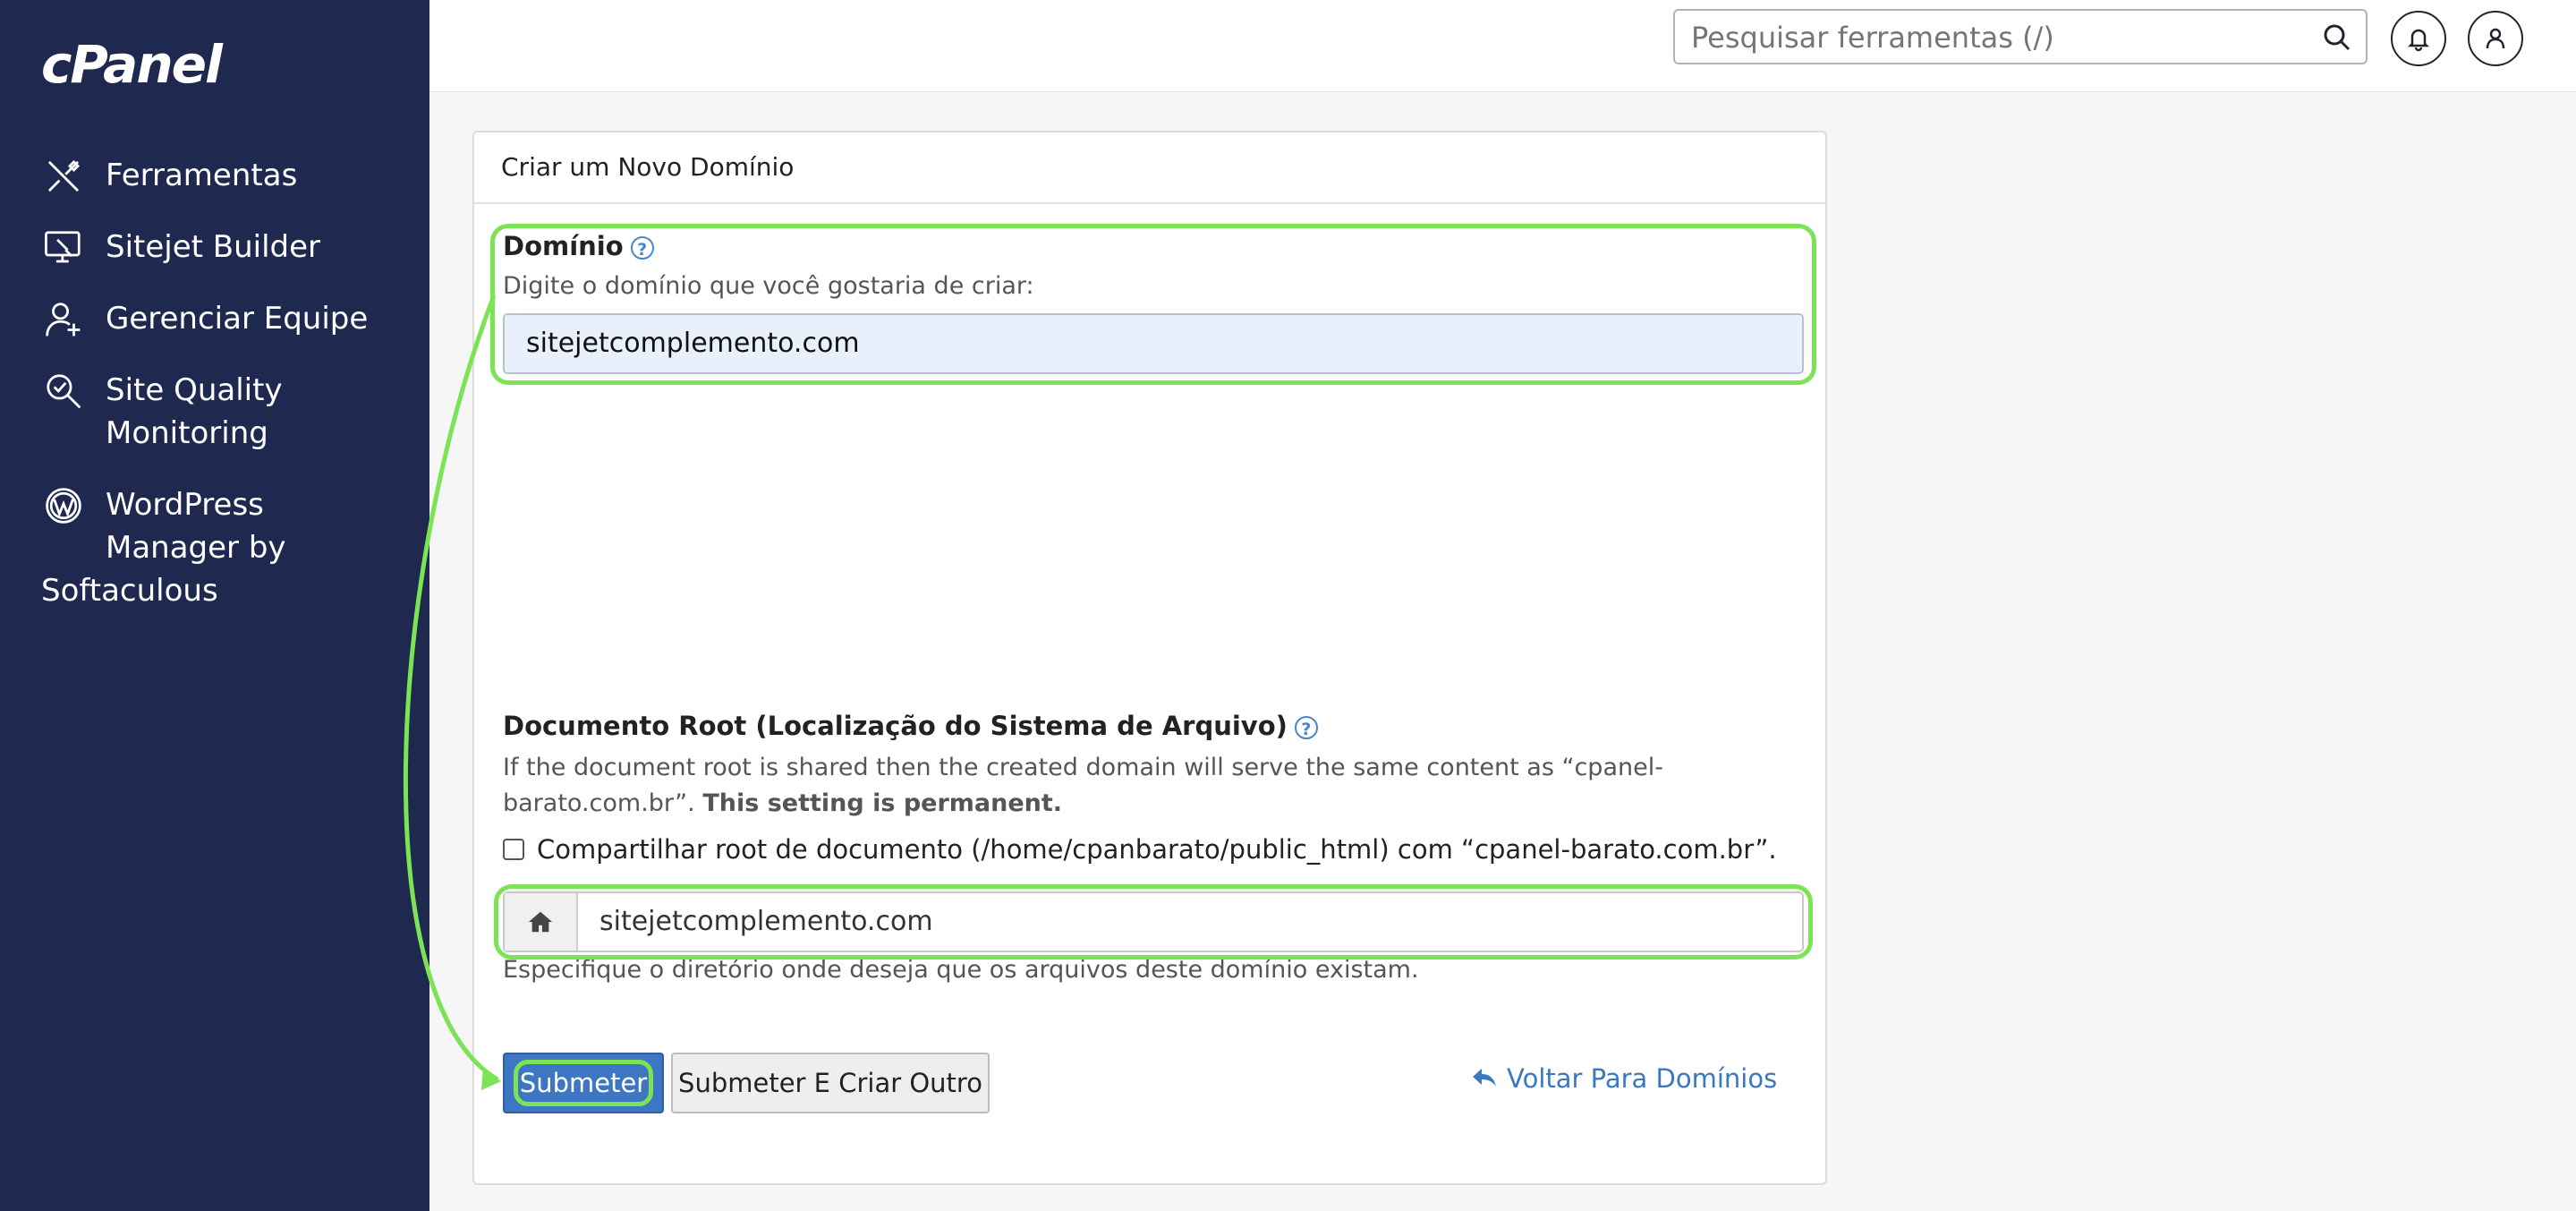 The height and width of the screenshot is (1211, 2576). What do you see at coordinates (129, 590) in the screenshot?
I see `sidebar-item-label-line-3: Softaculous` at bounding box center [129, 590].